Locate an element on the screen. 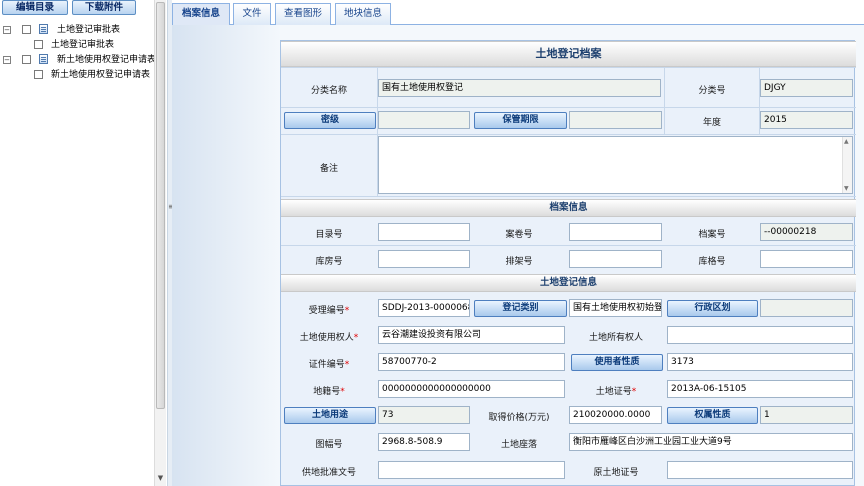  tab-parcel-info: 地块信息 is located at coordinates (363, 14).